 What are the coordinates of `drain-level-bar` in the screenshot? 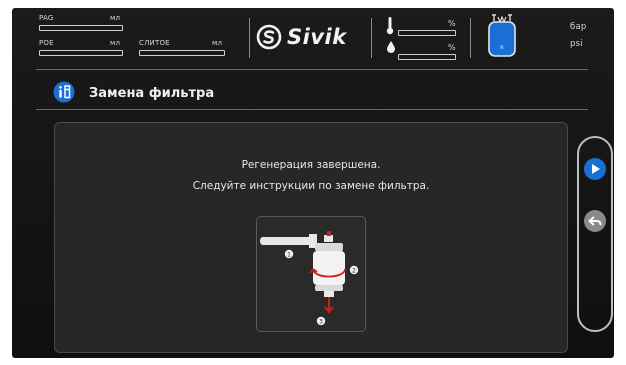 It's located at (182, 53).